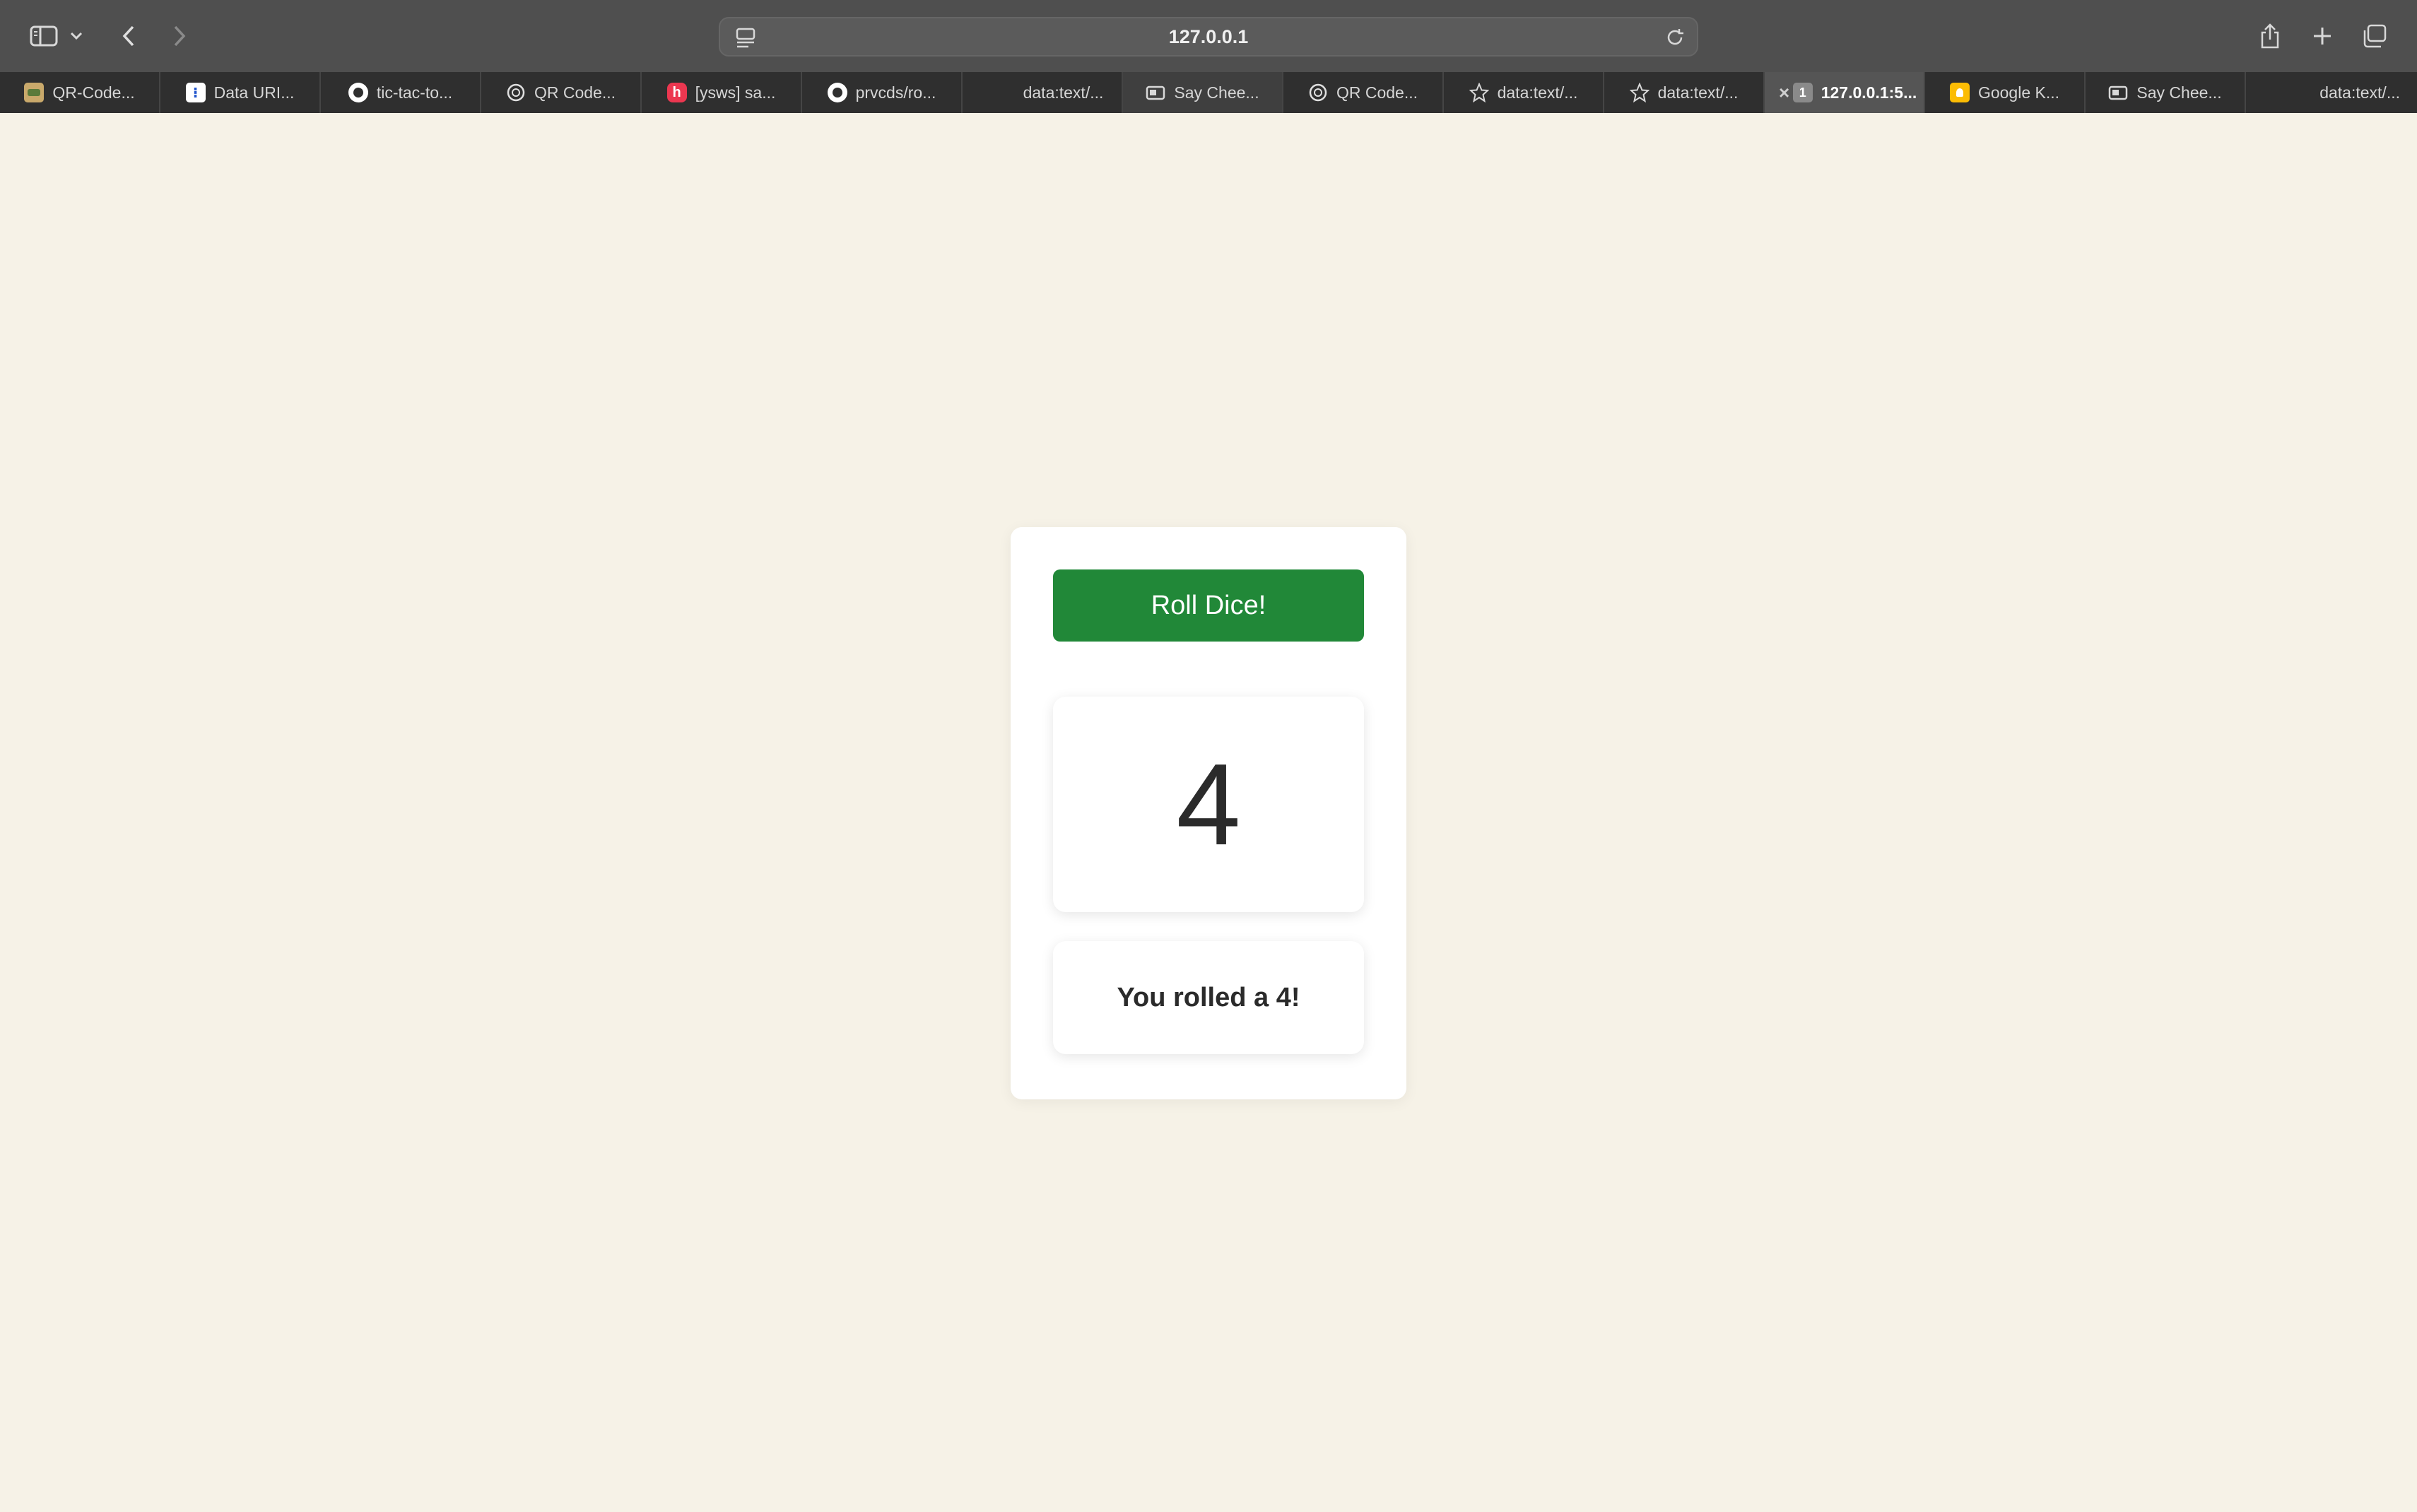  I want to click on page-menu-icon, so click(745, 40).